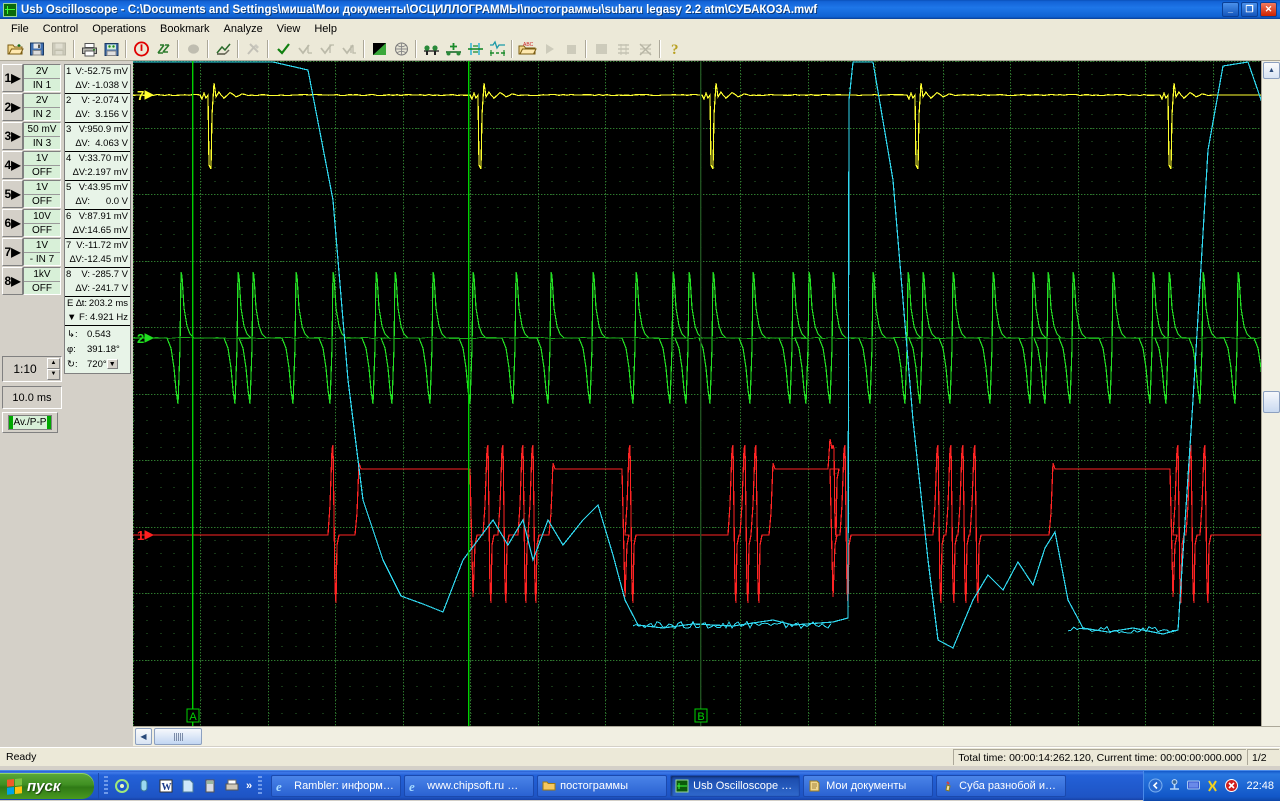 The image size is (1280, 801). I want to click on help-icon: ?, so click(675, 49).